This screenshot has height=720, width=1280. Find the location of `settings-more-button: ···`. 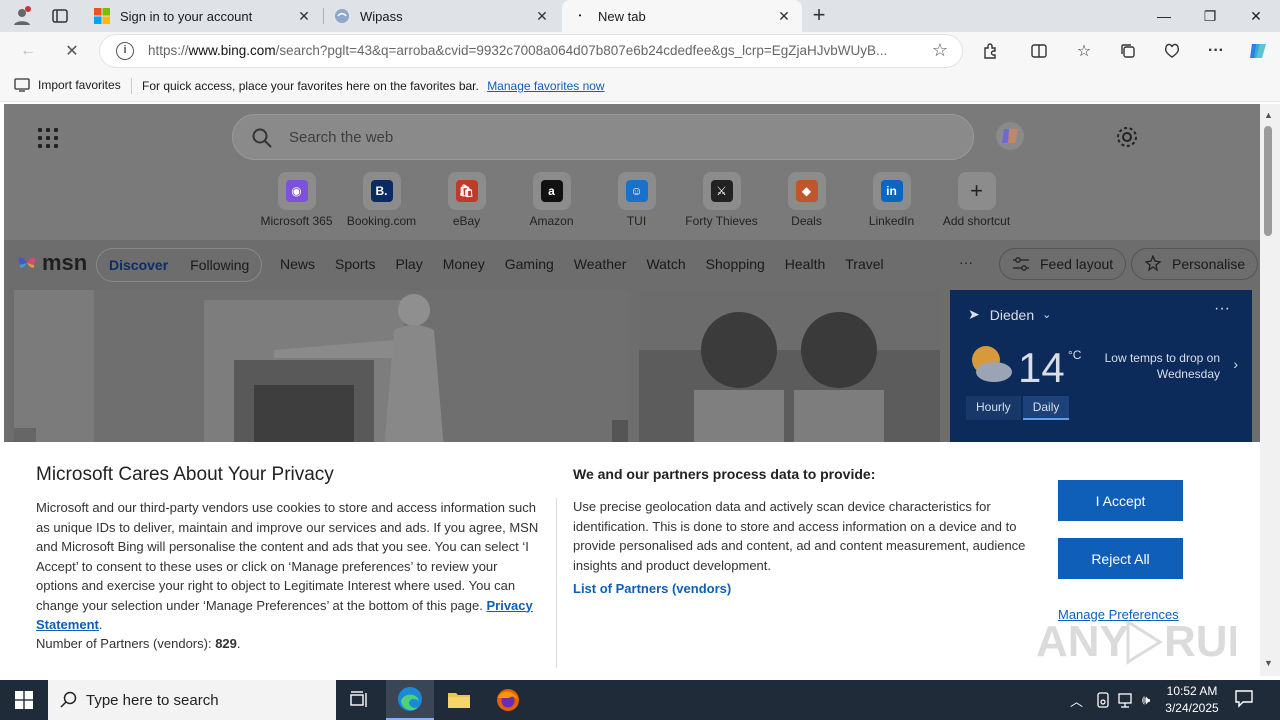

settings-more-button: ··· is located at coordinates (1216, 51).